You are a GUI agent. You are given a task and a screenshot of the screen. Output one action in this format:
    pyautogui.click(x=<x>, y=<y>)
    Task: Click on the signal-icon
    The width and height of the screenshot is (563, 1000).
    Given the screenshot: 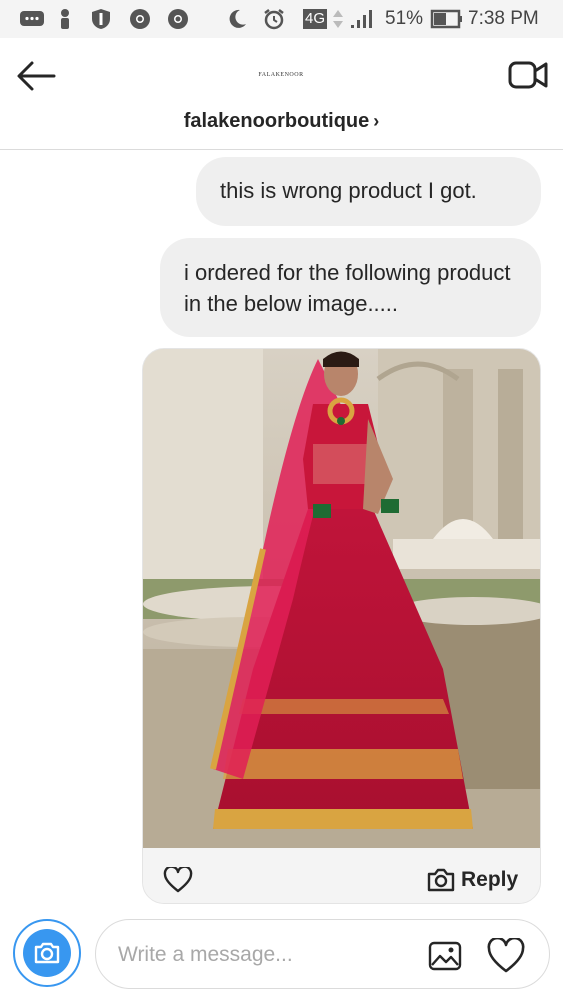 What is the action you would take?
    pyautogui.click(x=361, y=19)
    